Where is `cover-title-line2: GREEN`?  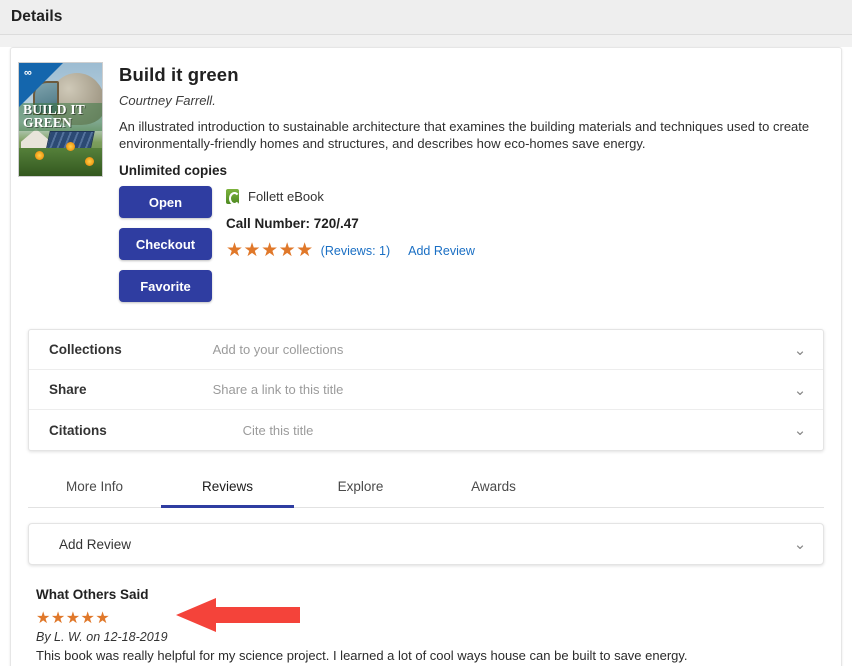
cover-title-line2: GREEN is located at coordinates (48, 122).